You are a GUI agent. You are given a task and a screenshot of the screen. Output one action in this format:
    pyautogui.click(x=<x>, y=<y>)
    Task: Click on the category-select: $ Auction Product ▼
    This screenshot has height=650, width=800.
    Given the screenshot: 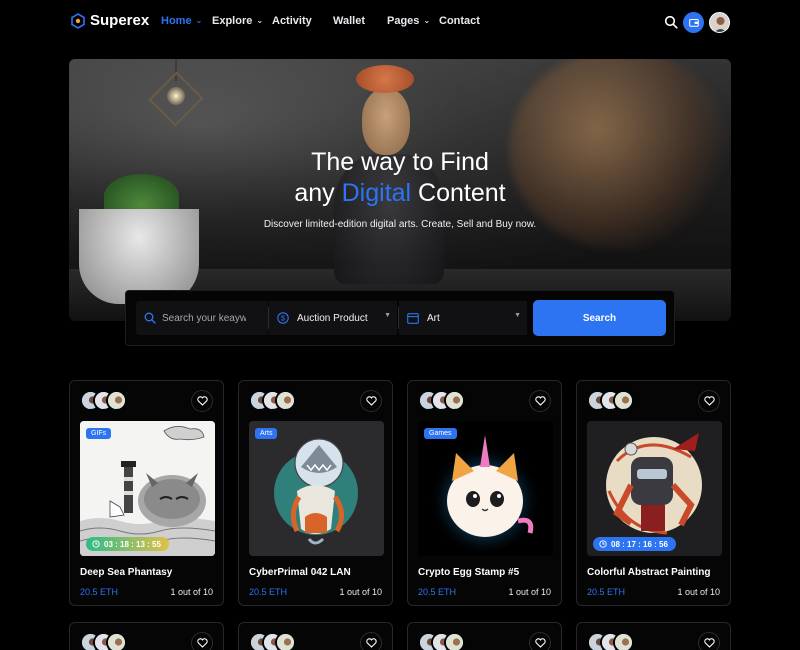 What is the action you would take?
    pyautogui.click(x=333, y=318)
    